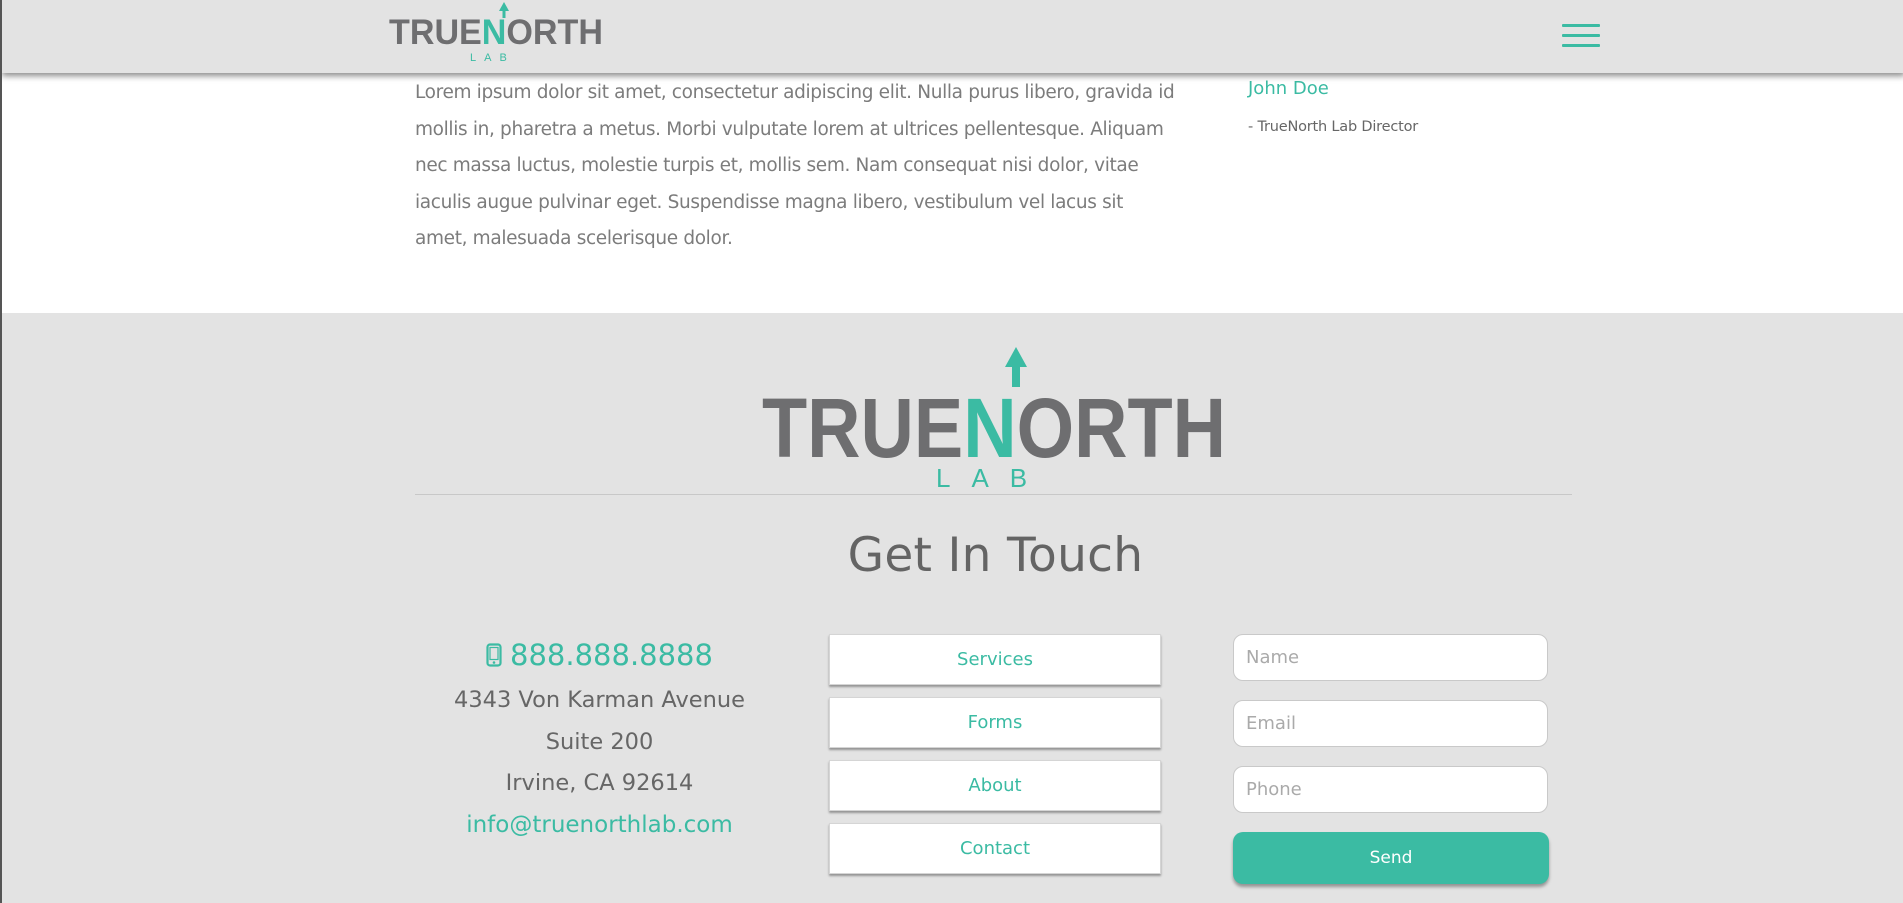  Describe the element at coordinates (1390, 657) in the screenshot. I see `name-field` at that location.